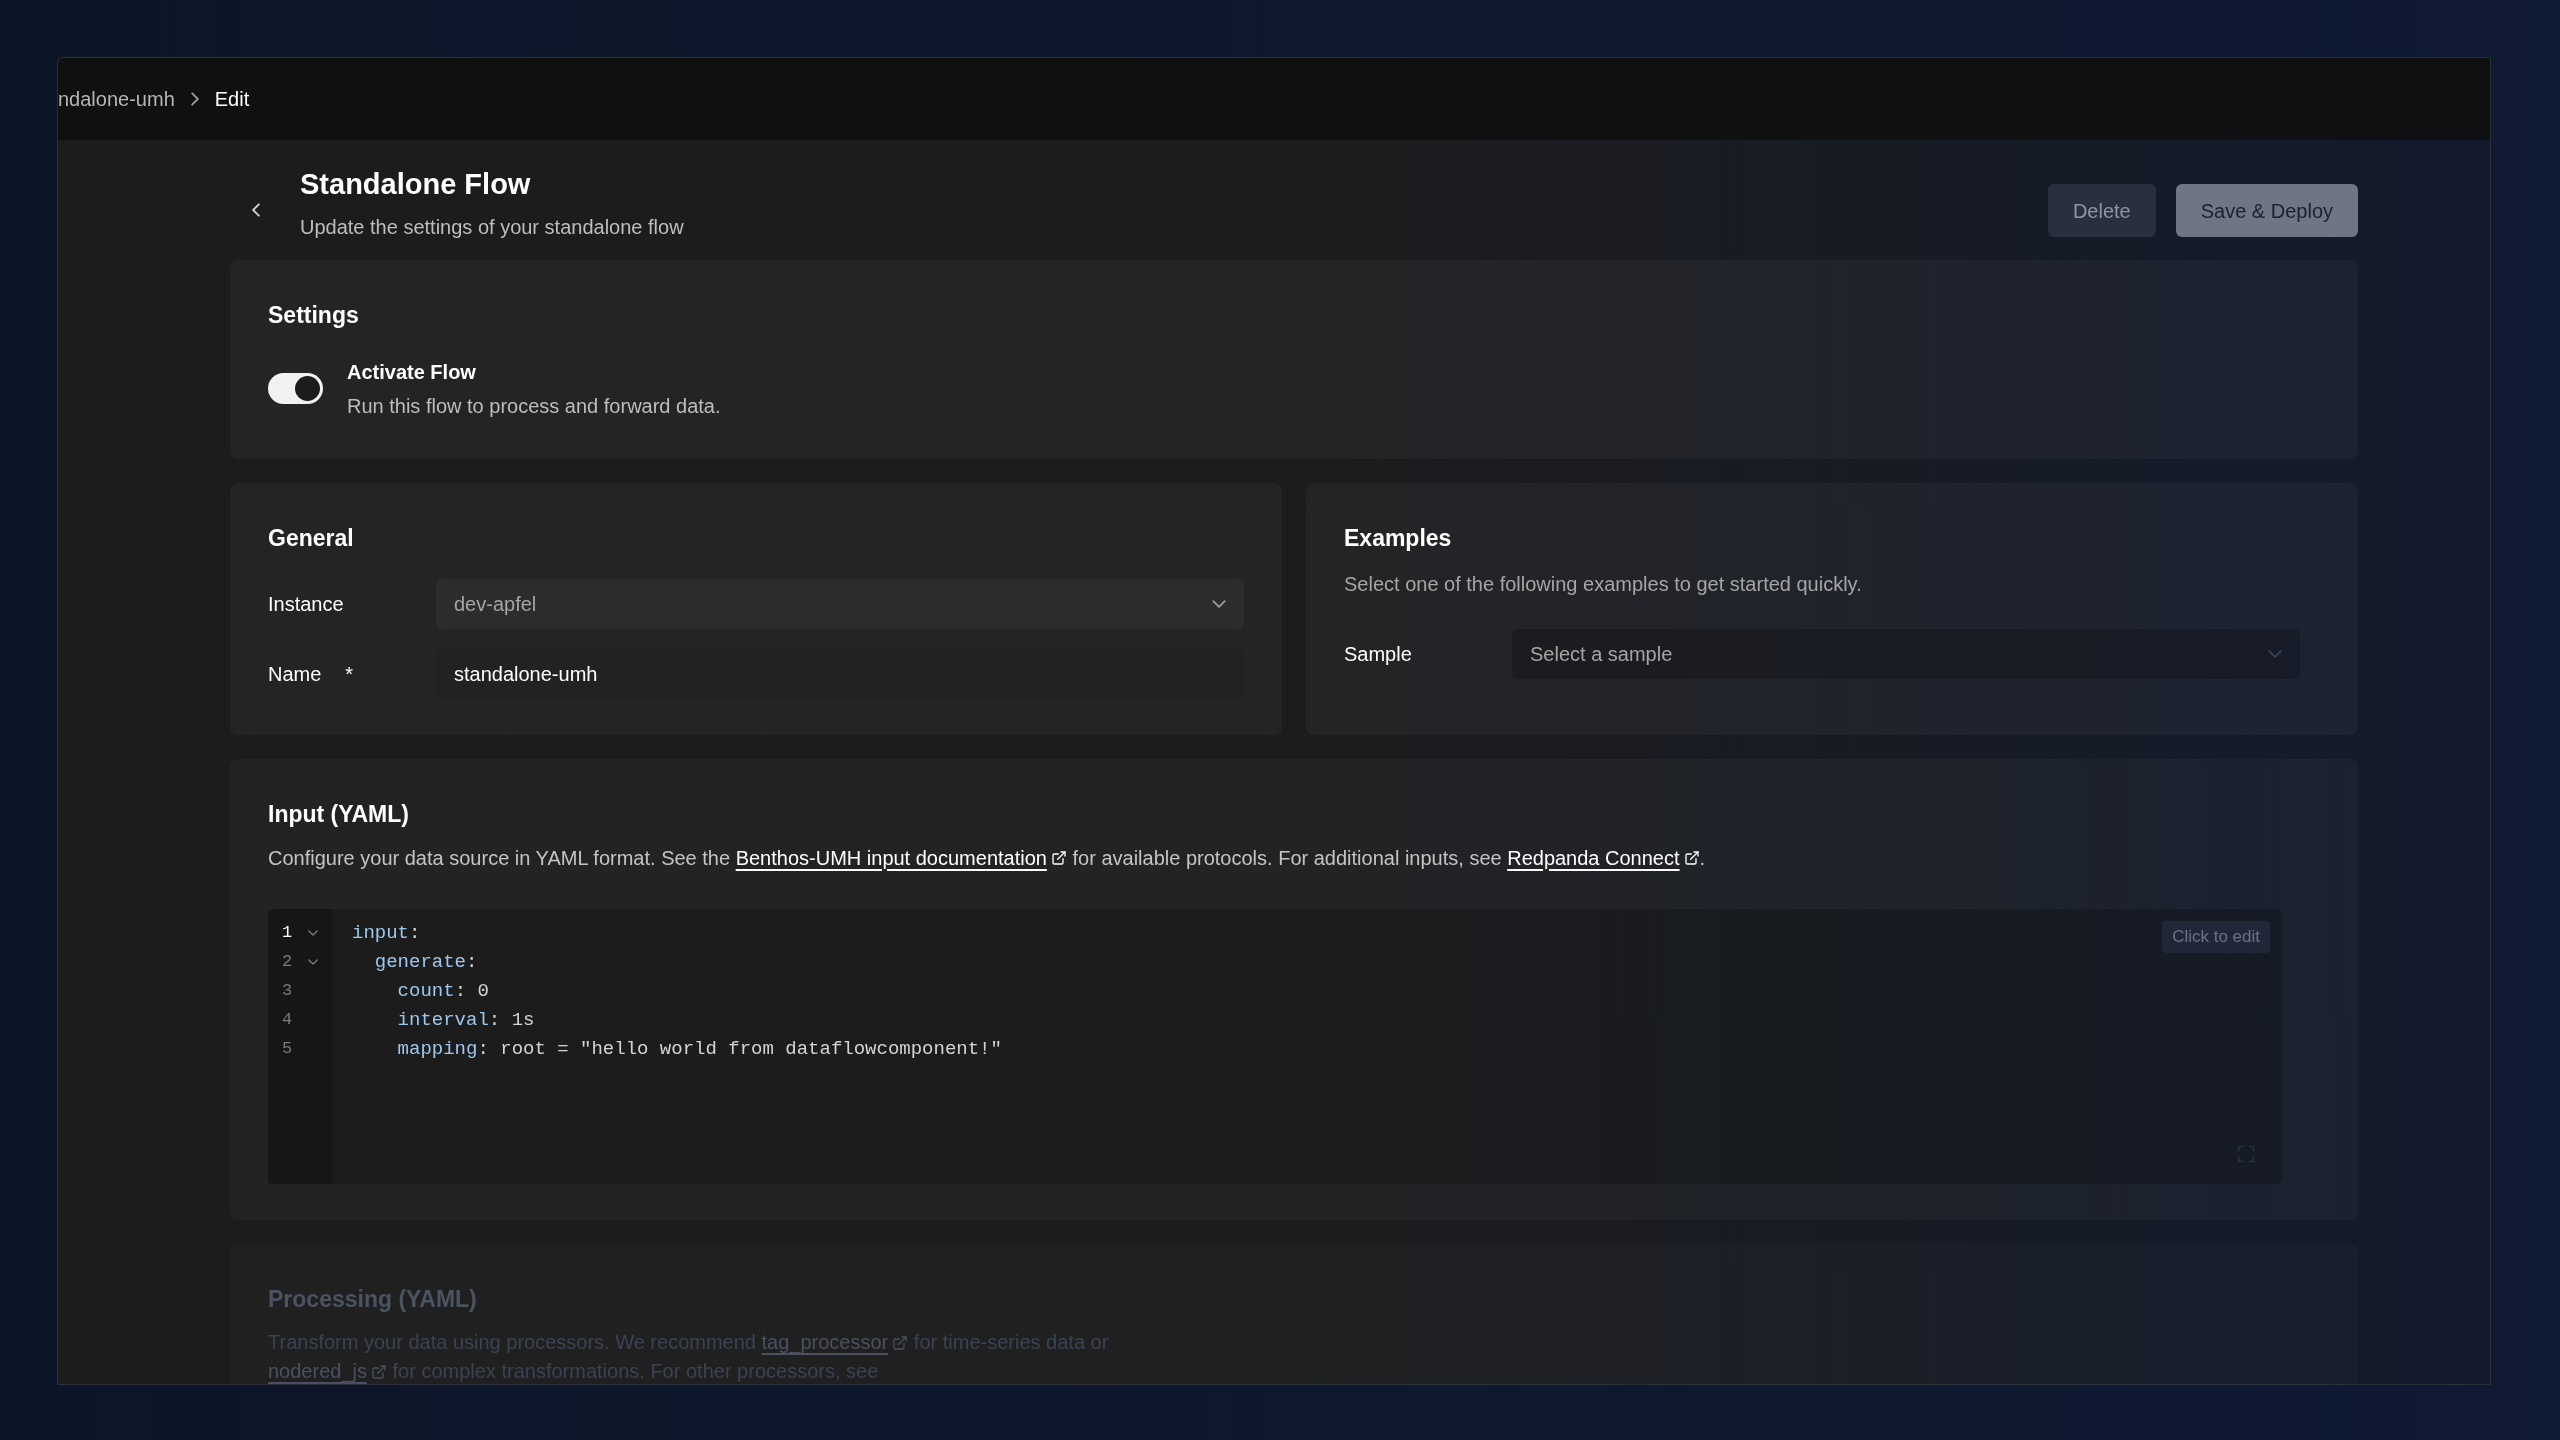 This screenshot has height=1440, width=2560. What do you see at coordinates (288, 991) in the screenshot?
I see `line-number: 3` at bounding box center [288, 991].